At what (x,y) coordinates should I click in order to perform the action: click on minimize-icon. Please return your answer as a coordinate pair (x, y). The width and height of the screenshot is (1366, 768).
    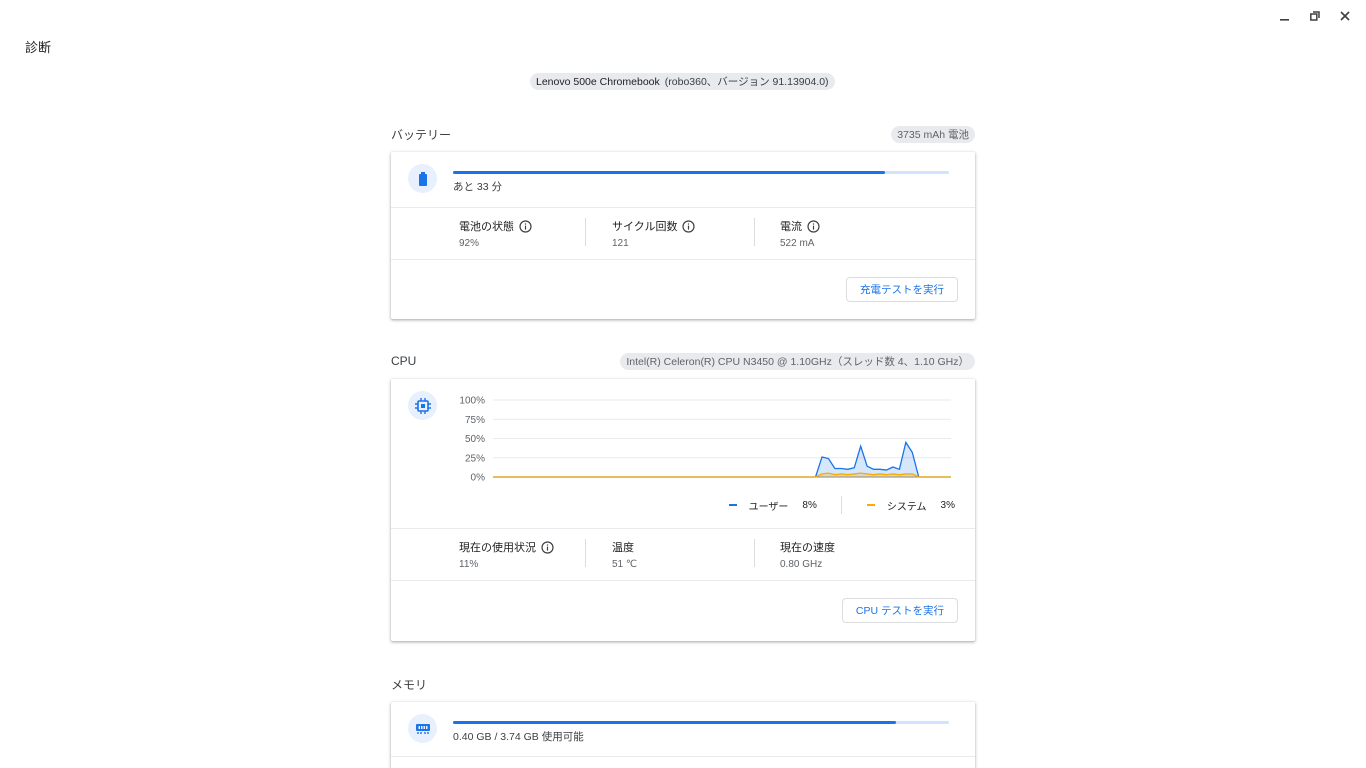
    Looking at the image, I should click on (1284, 20).